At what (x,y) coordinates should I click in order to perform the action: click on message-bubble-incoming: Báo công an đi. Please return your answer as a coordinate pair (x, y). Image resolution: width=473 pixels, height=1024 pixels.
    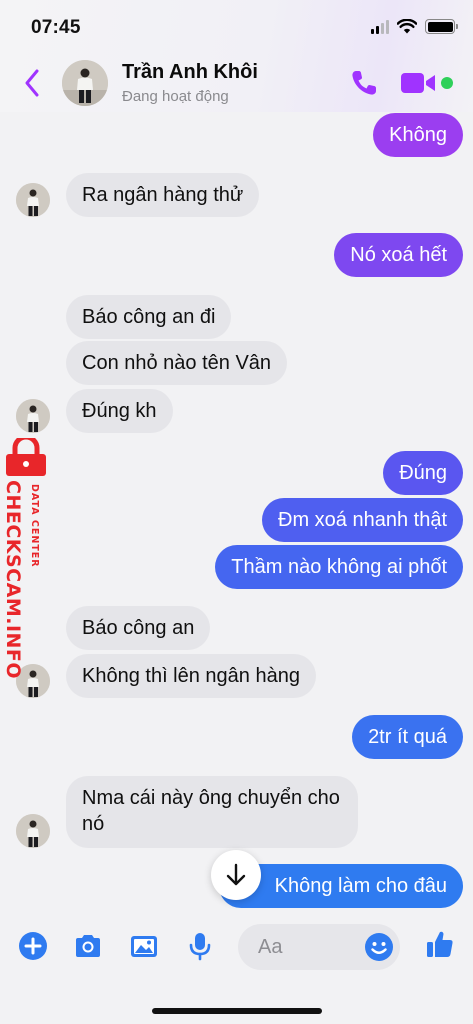
    Looking at the image, I should click on (149, 317).